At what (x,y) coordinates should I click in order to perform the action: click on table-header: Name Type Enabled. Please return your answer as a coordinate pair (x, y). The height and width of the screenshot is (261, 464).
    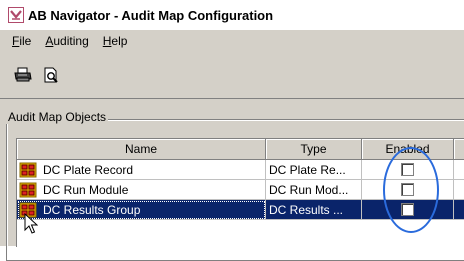
    Looking at the image, I should click on (240, 149).